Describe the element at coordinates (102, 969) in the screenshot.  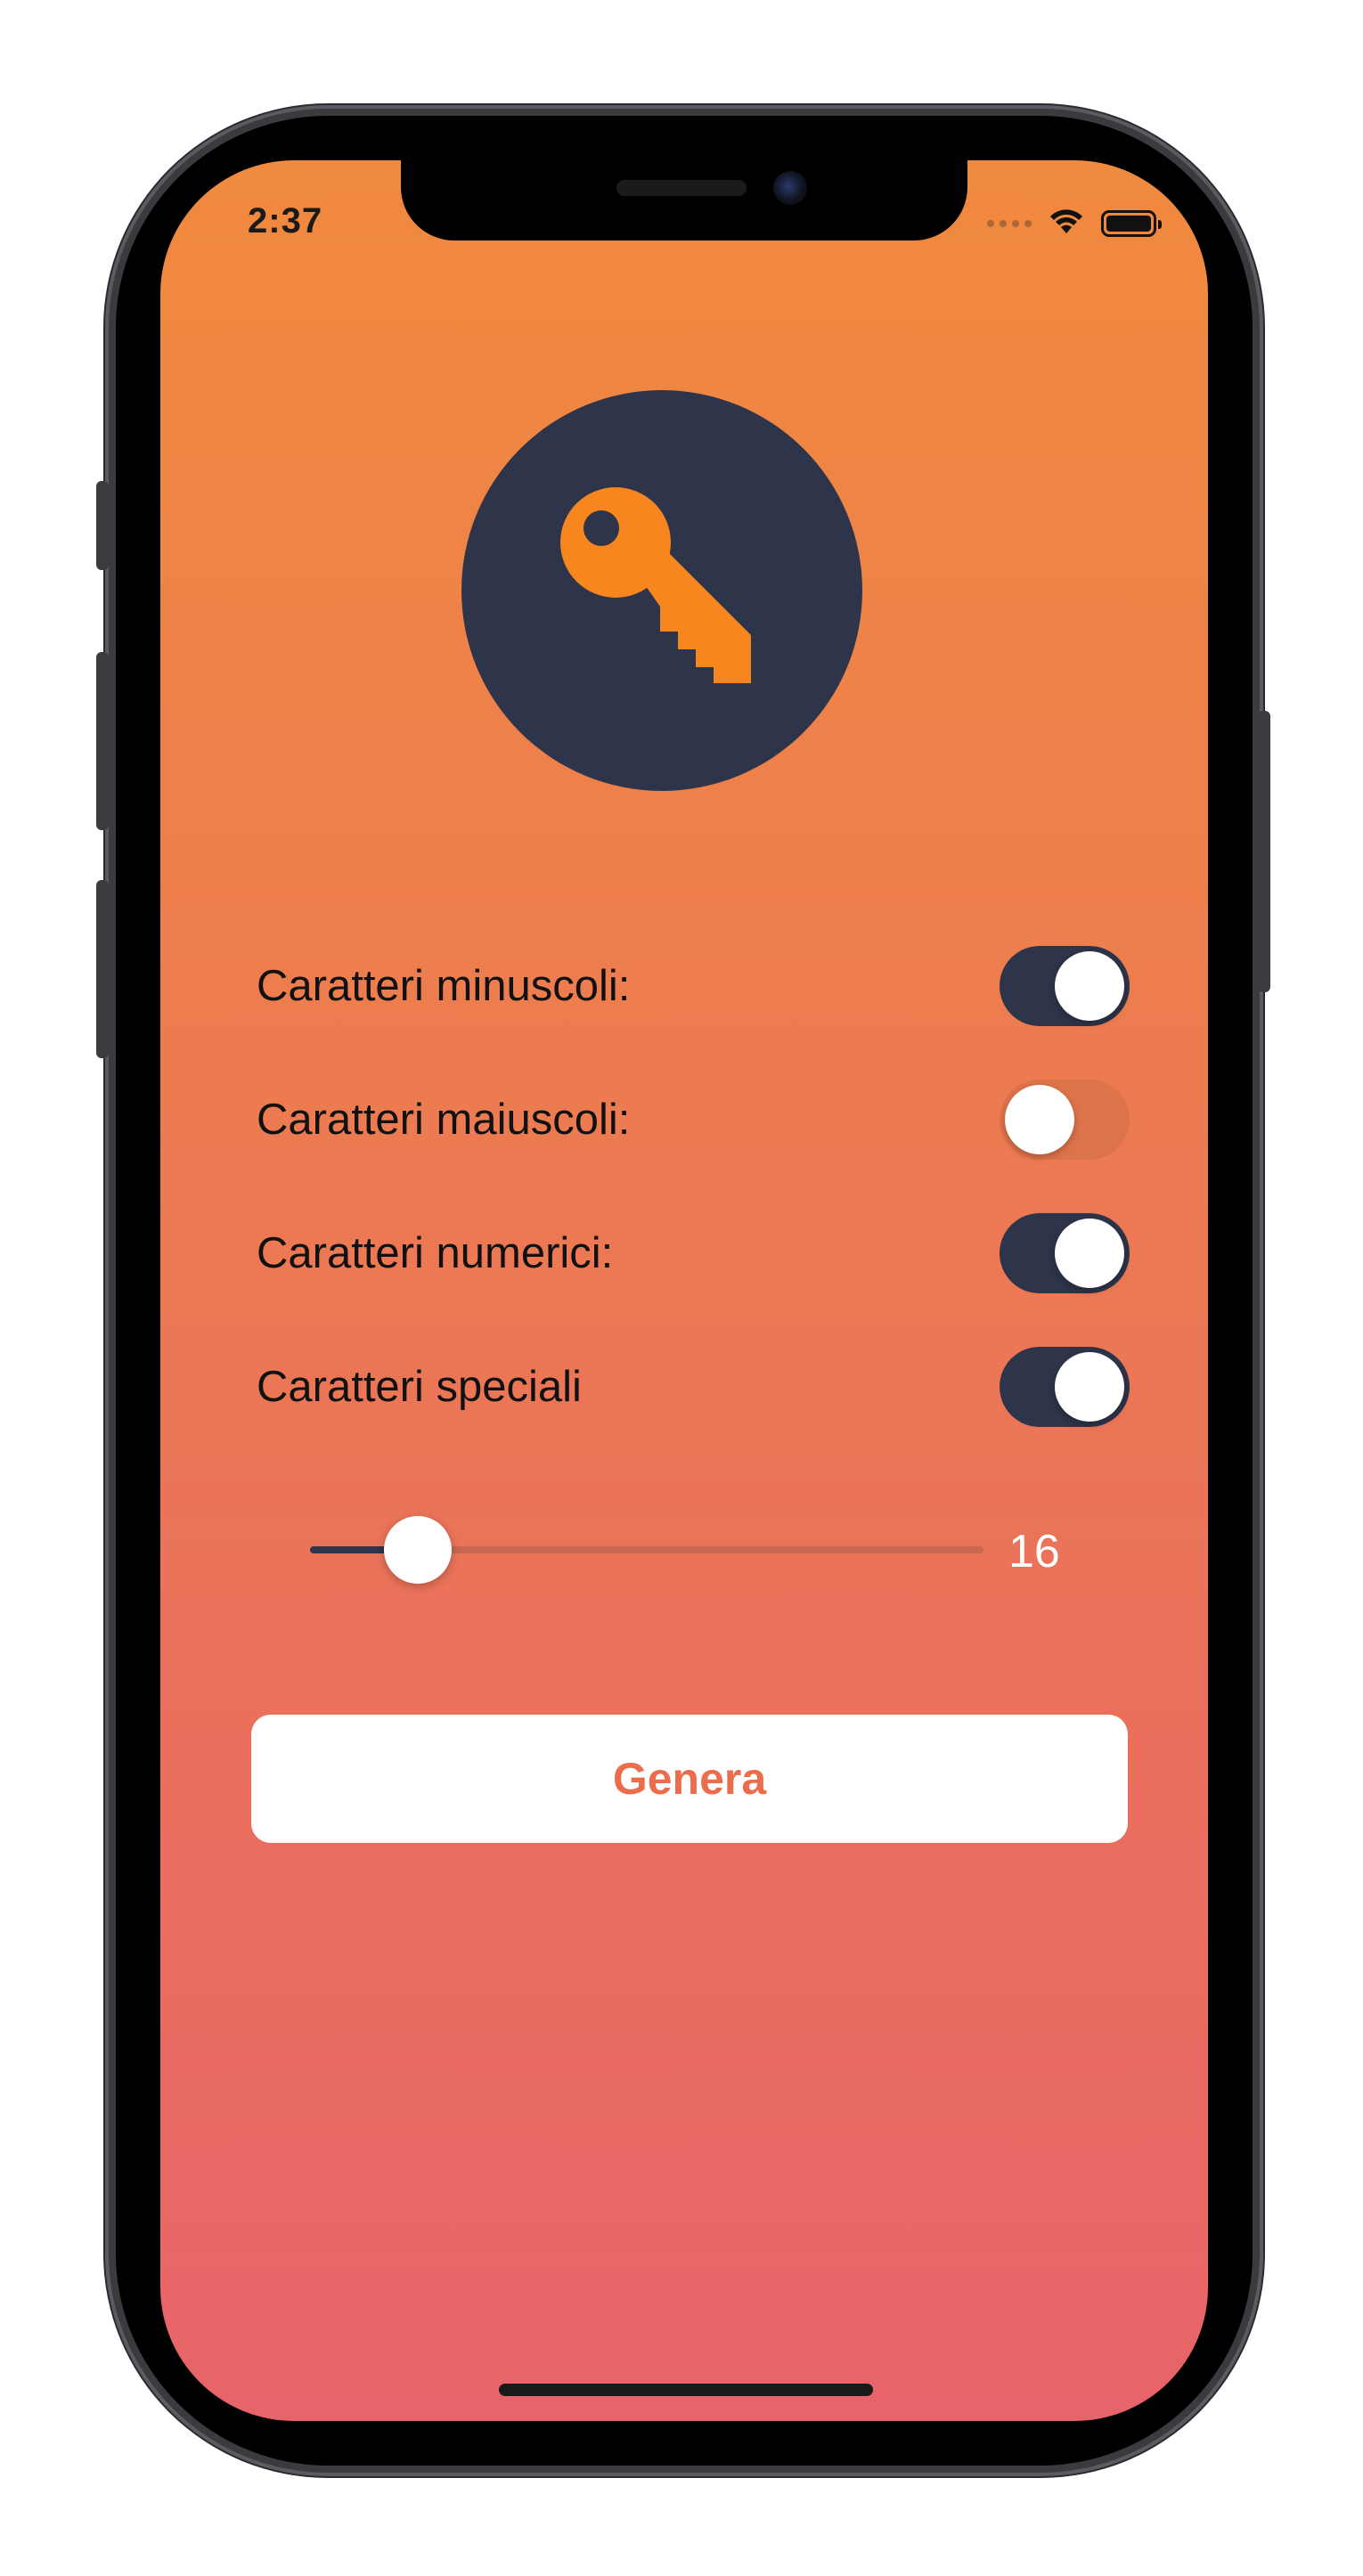
I see `volume-down-button` at that location.